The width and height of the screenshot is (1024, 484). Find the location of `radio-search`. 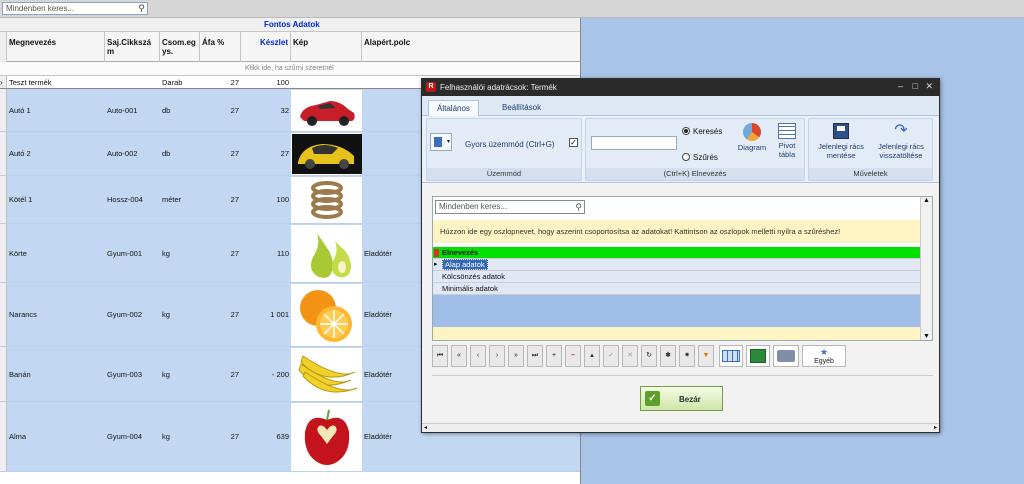

radio-search is located at coordinates (686, 131).